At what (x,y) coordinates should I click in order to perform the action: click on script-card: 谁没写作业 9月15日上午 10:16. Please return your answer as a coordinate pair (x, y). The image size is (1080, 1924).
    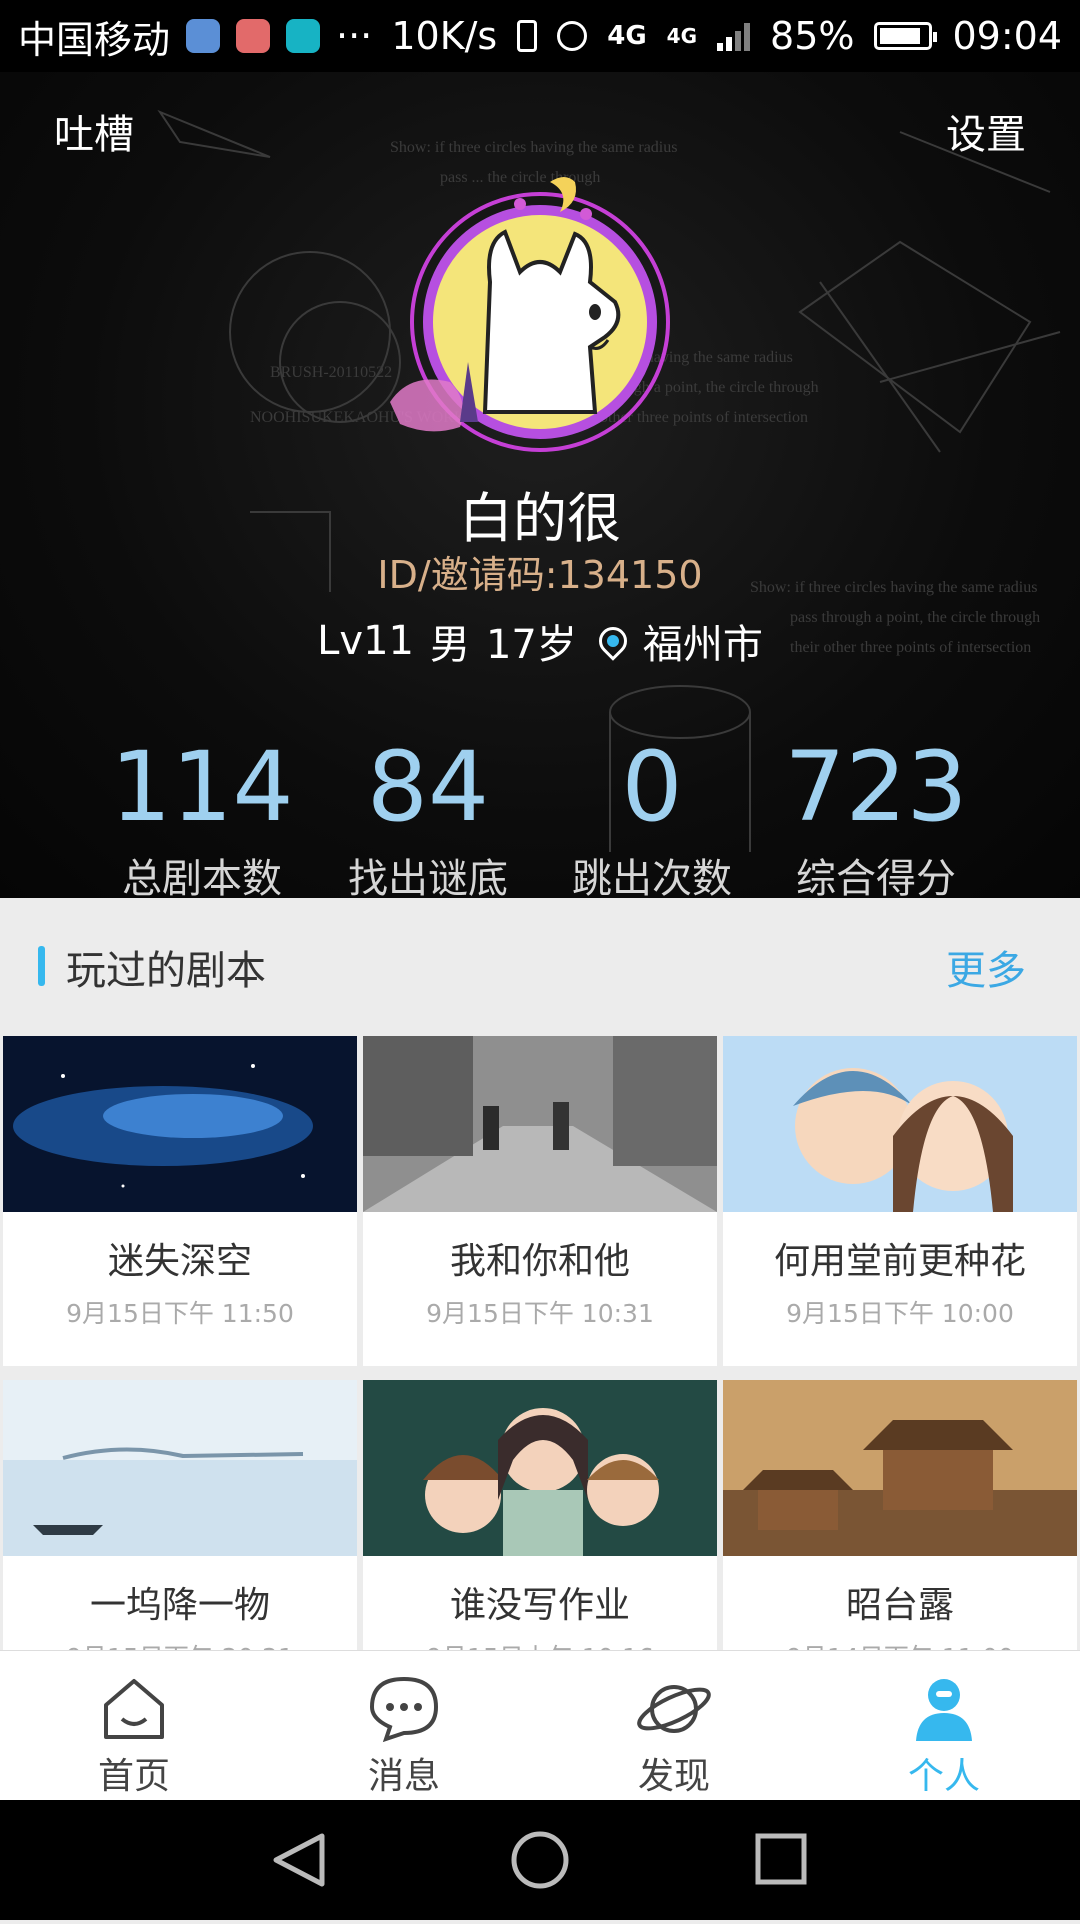
    Looking at the image, I should click on (540, 1515).